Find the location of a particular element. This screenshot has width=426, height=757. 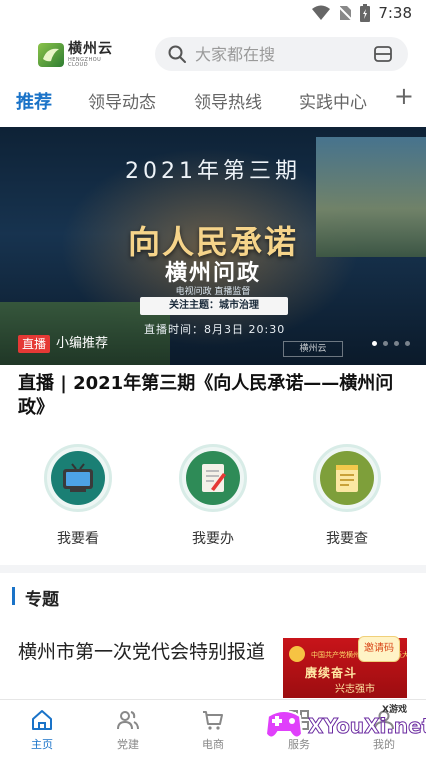

carousel-indicator is located at coordinates (391, 343).